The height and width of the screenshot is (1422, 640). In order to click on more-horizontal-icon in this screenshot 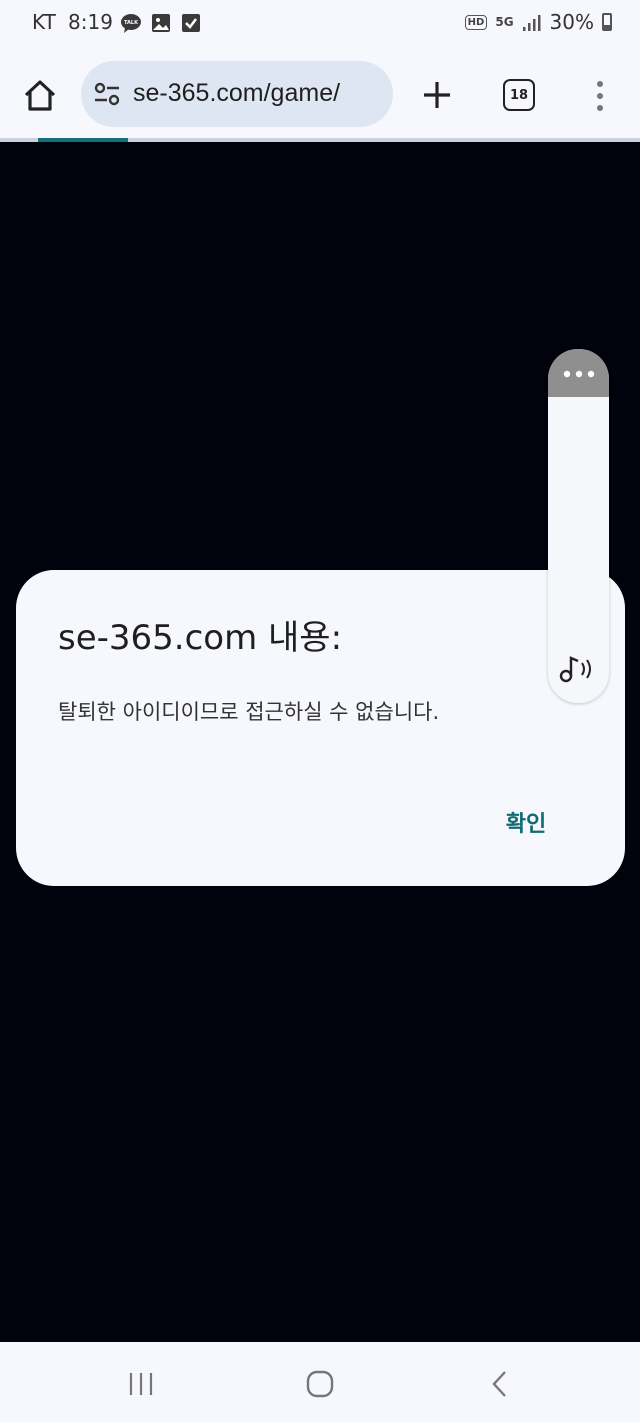, I will do `click(579, 374)`.